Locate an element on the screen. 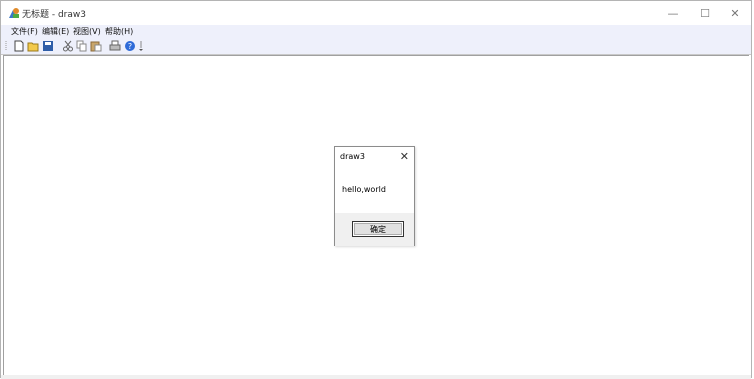  maximize-icon: ☐ is located at coordinates (705, 13).